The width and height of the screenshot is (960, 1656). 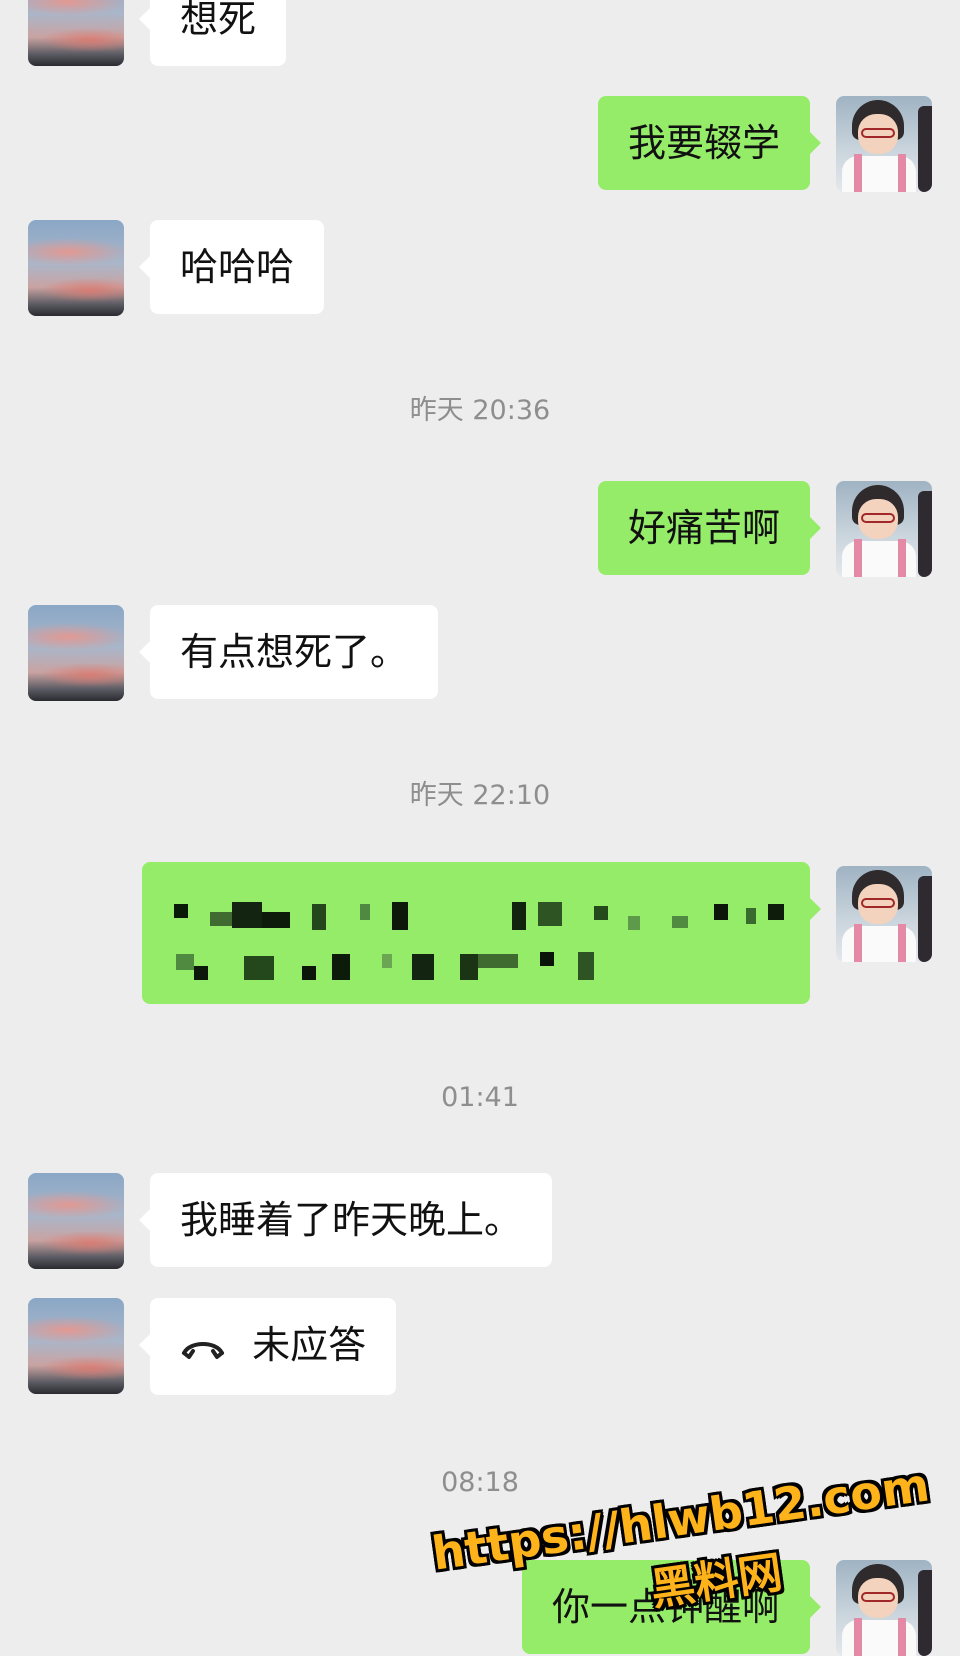 What do you see at coordinates (309, 1345) in the screenshot?
I see `message-text: 未应答` at bounding box center [309, 1345].